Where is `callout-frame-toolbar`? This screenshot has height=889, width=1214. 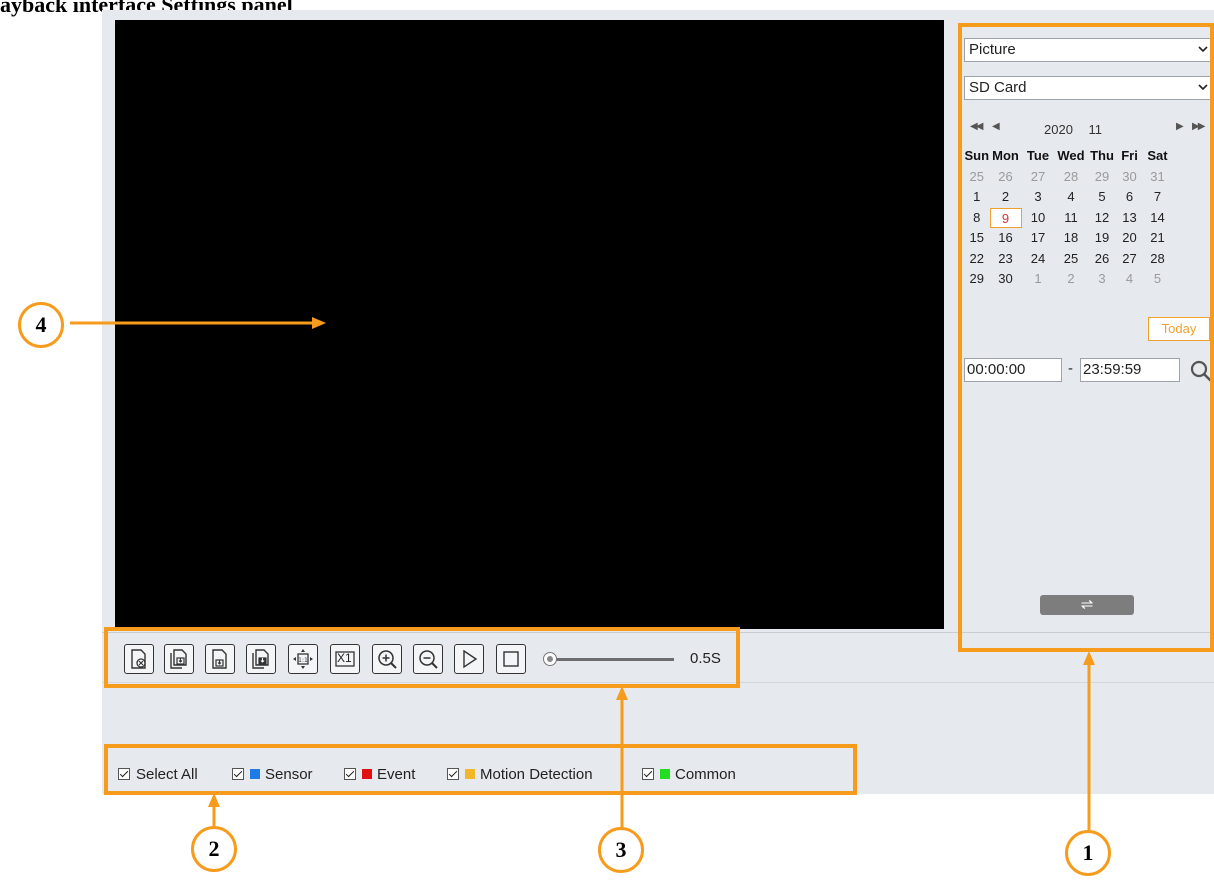 callout-frame-toolbar is located at coordinates (422, 657).